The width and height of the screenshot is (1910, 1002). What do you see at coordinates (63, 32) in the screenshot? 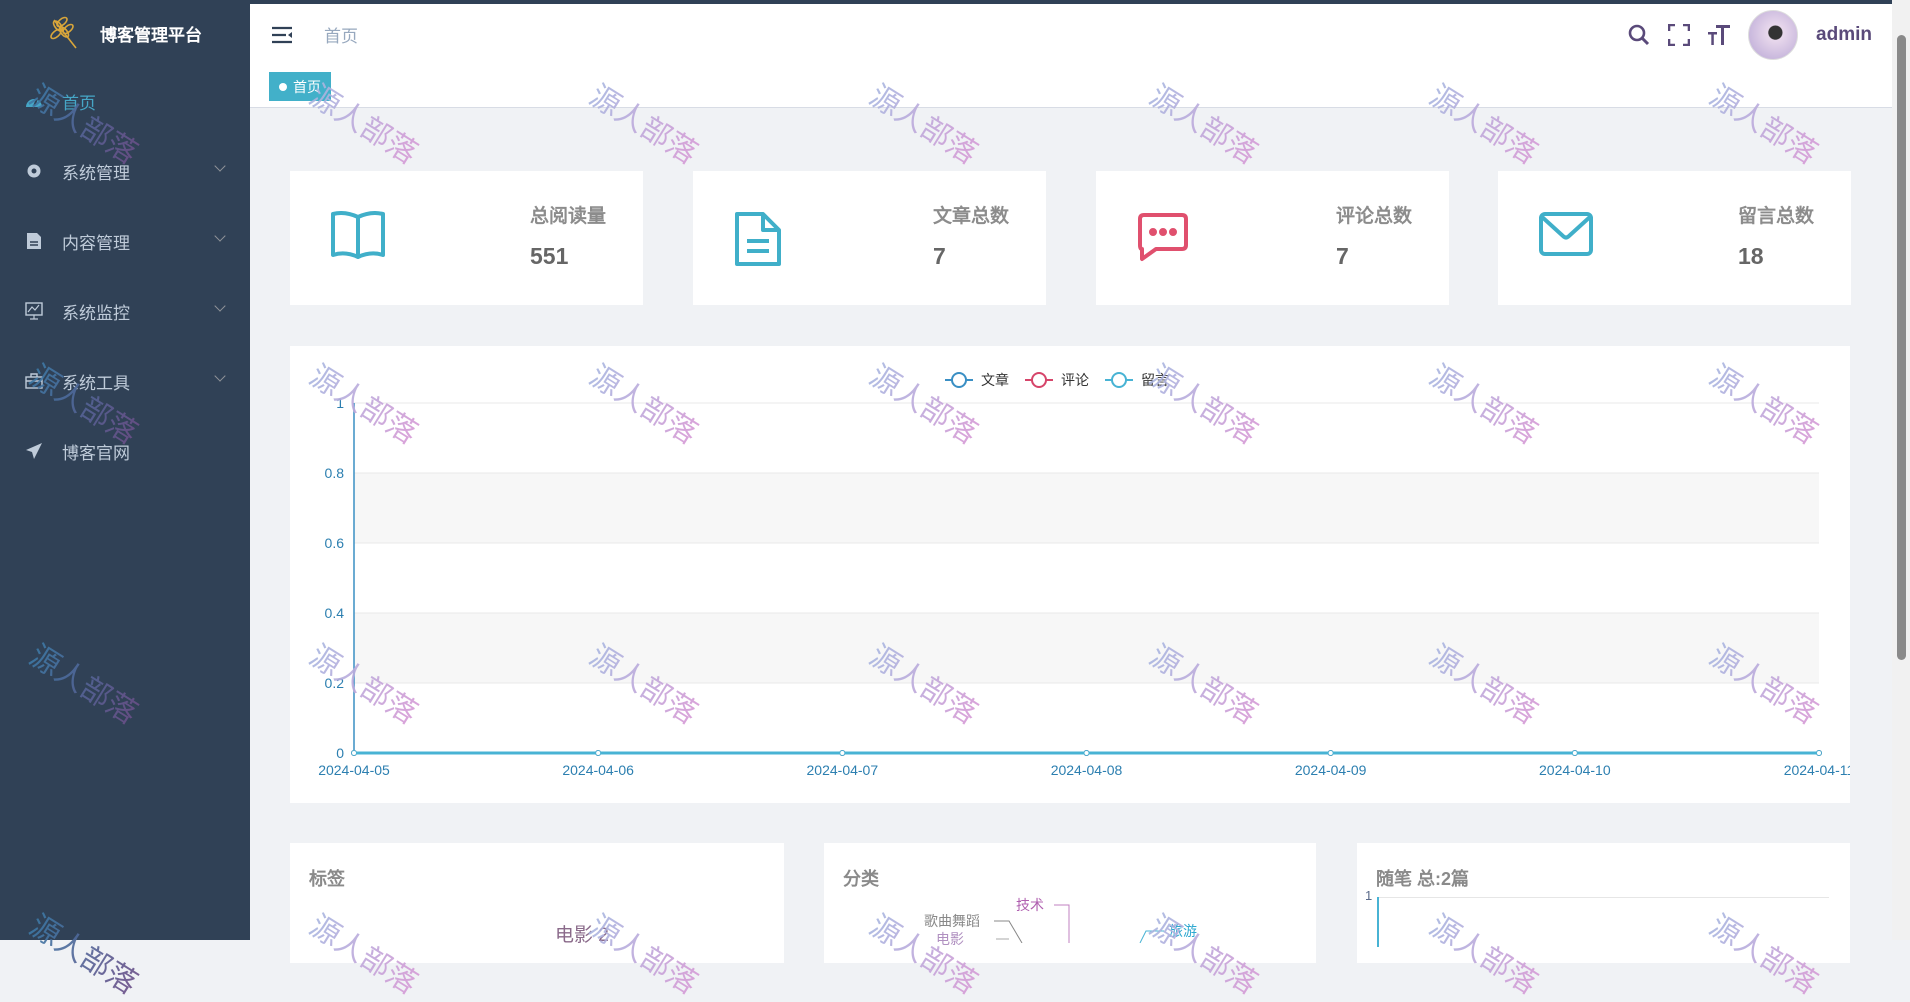
I see `wheat-logo-icon` at bounding box center [63, 32].